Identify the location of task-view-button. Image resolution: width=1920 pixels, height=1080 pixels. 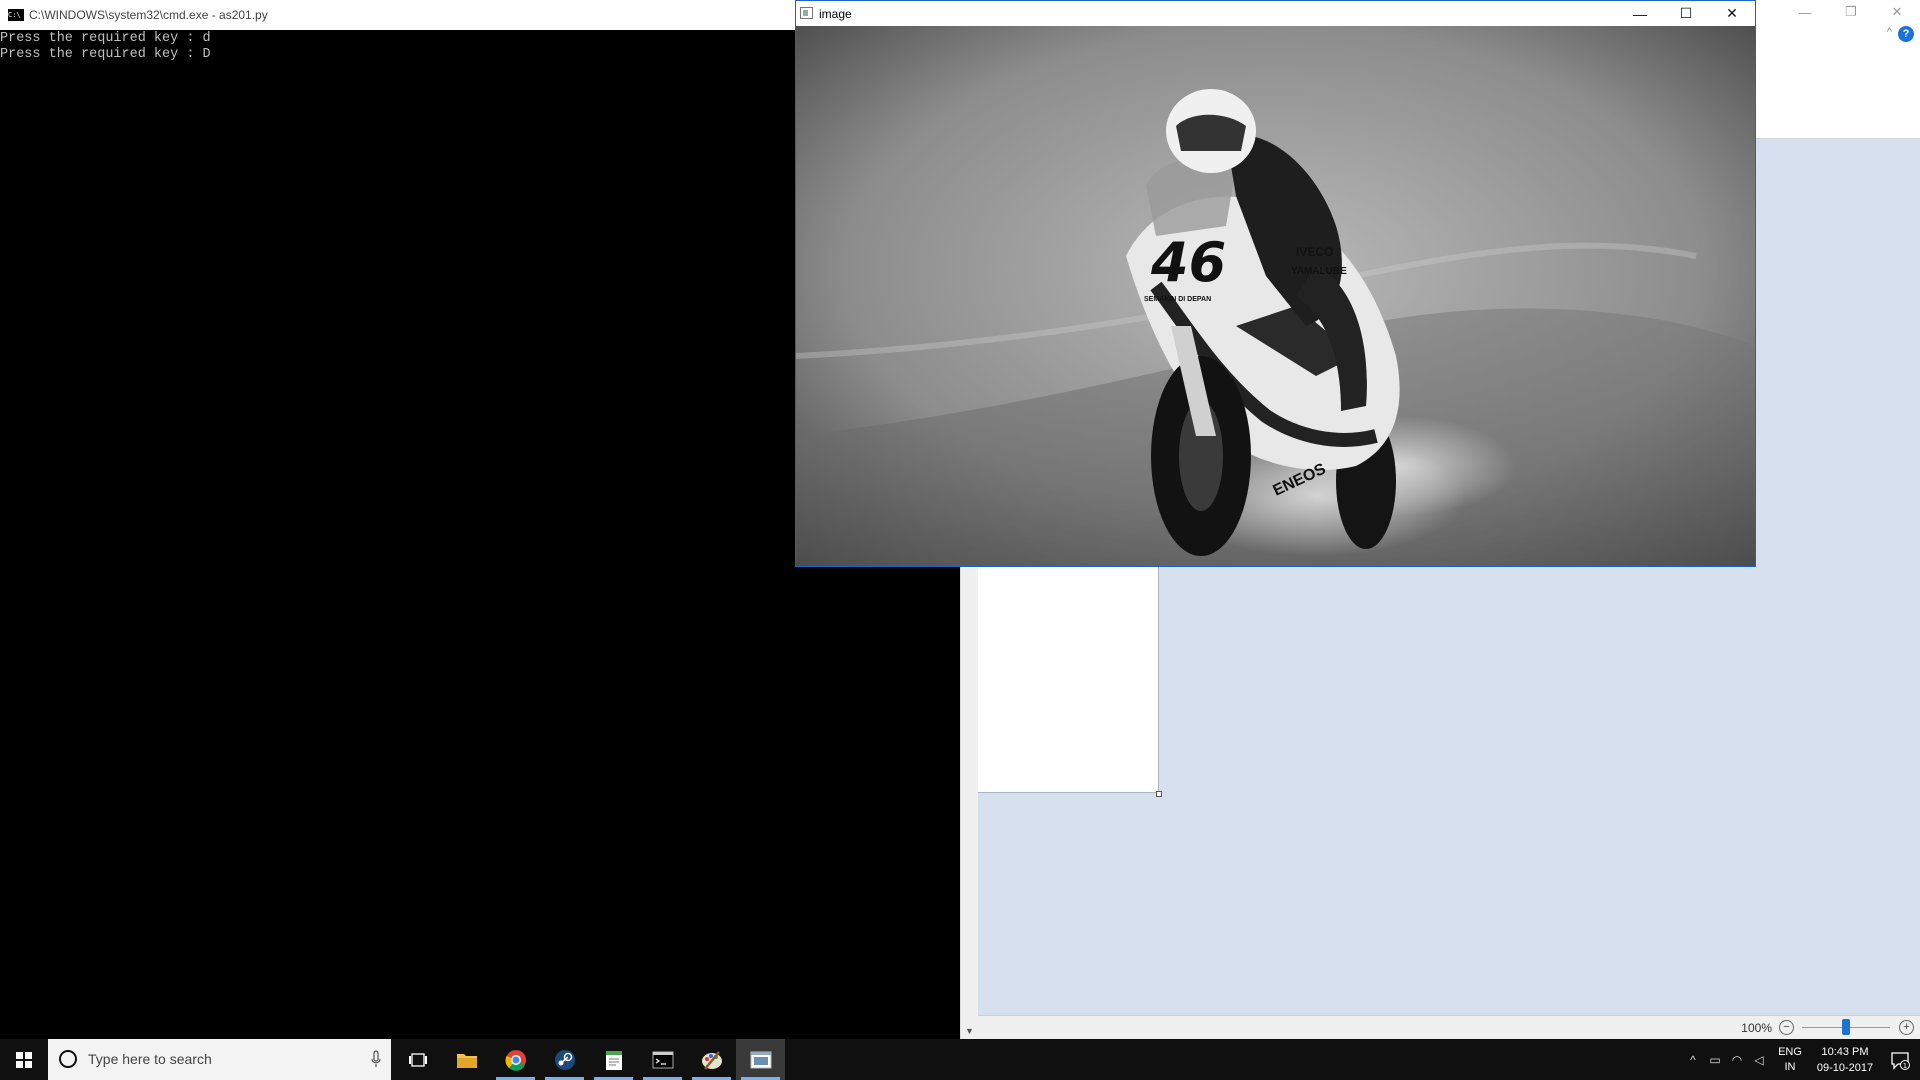
(417, 1059).